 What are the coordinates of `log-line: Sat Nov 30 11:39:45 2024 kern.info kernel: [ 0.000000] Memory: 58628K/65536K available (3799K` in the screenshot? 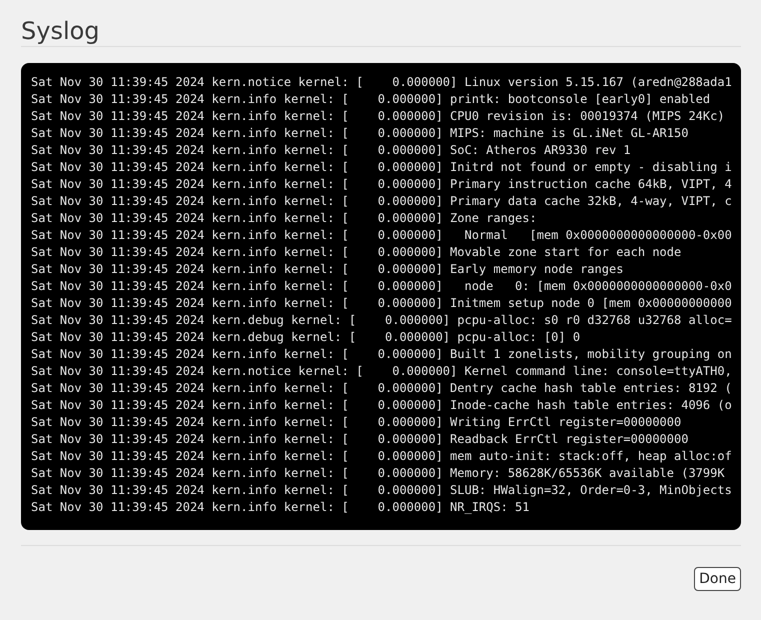 It's located at (378, 473).